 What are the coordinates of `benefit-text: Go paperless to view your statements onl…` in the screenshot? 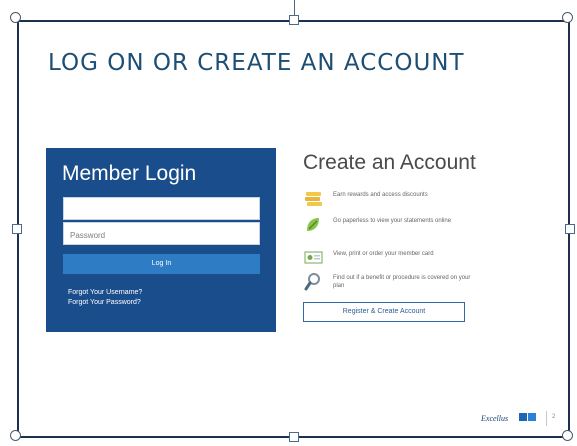 It's located at (392, 221).